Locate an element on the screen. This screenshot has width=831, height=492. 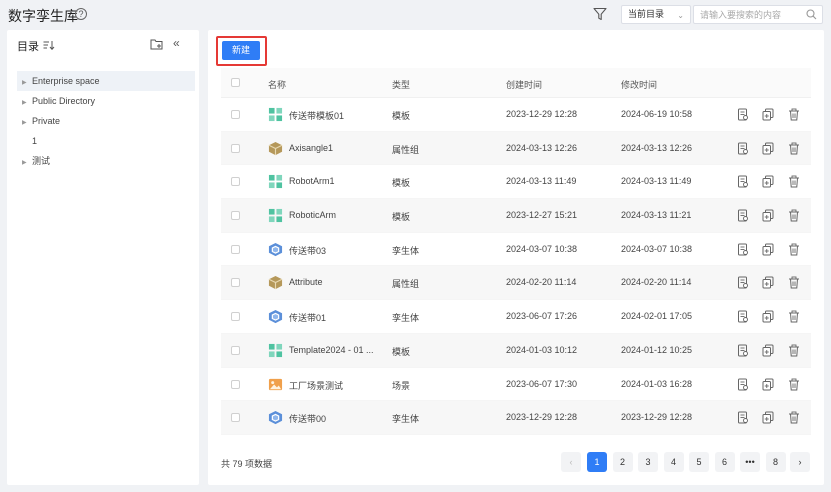
row-name: Axisangle1 is located at coordinates (311, 148).